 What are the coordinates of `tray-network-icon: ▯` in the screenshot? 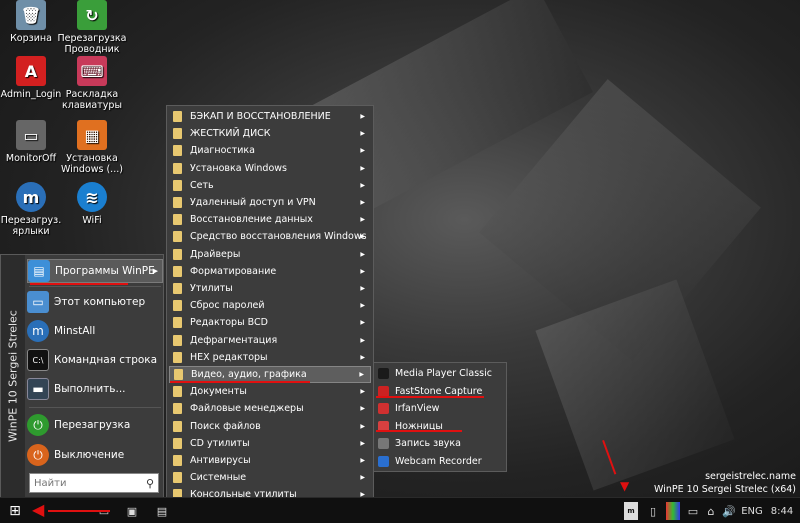 It's located at (653, 511).